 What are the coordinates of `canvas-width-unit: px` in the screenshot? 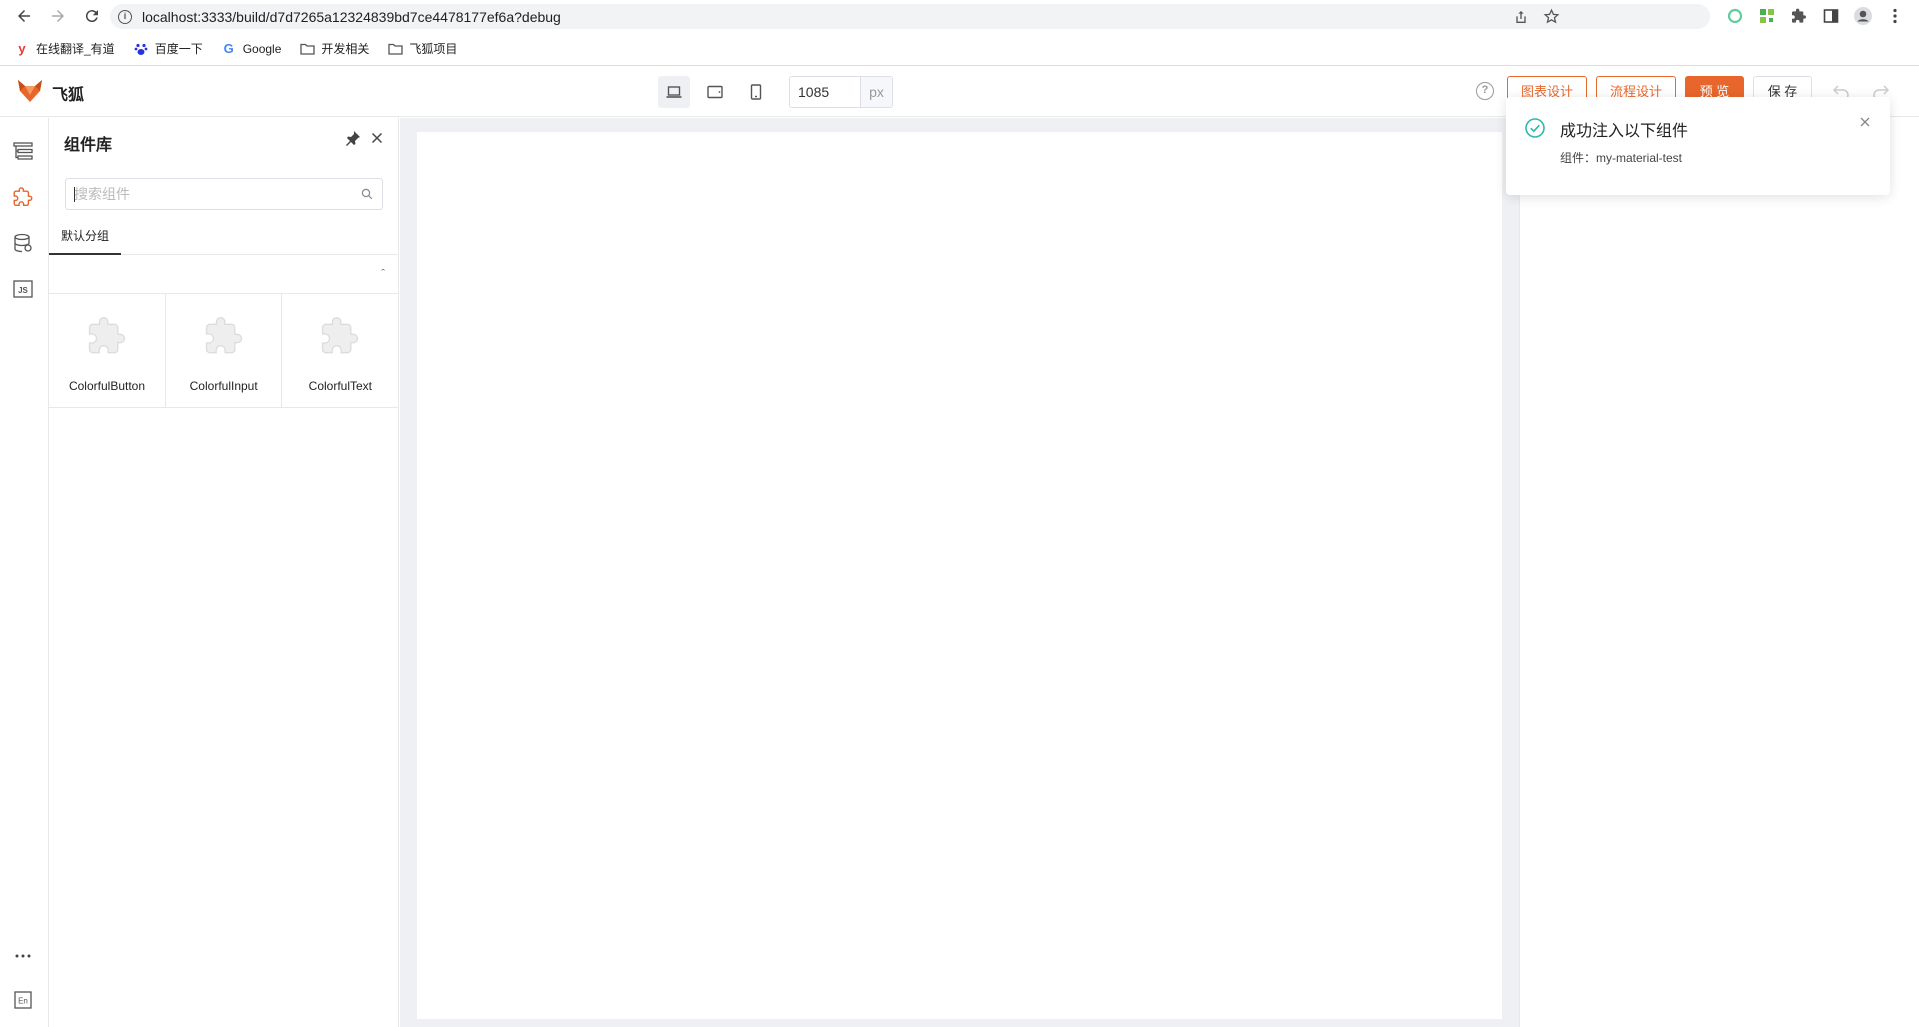 It's located at (876, 92).